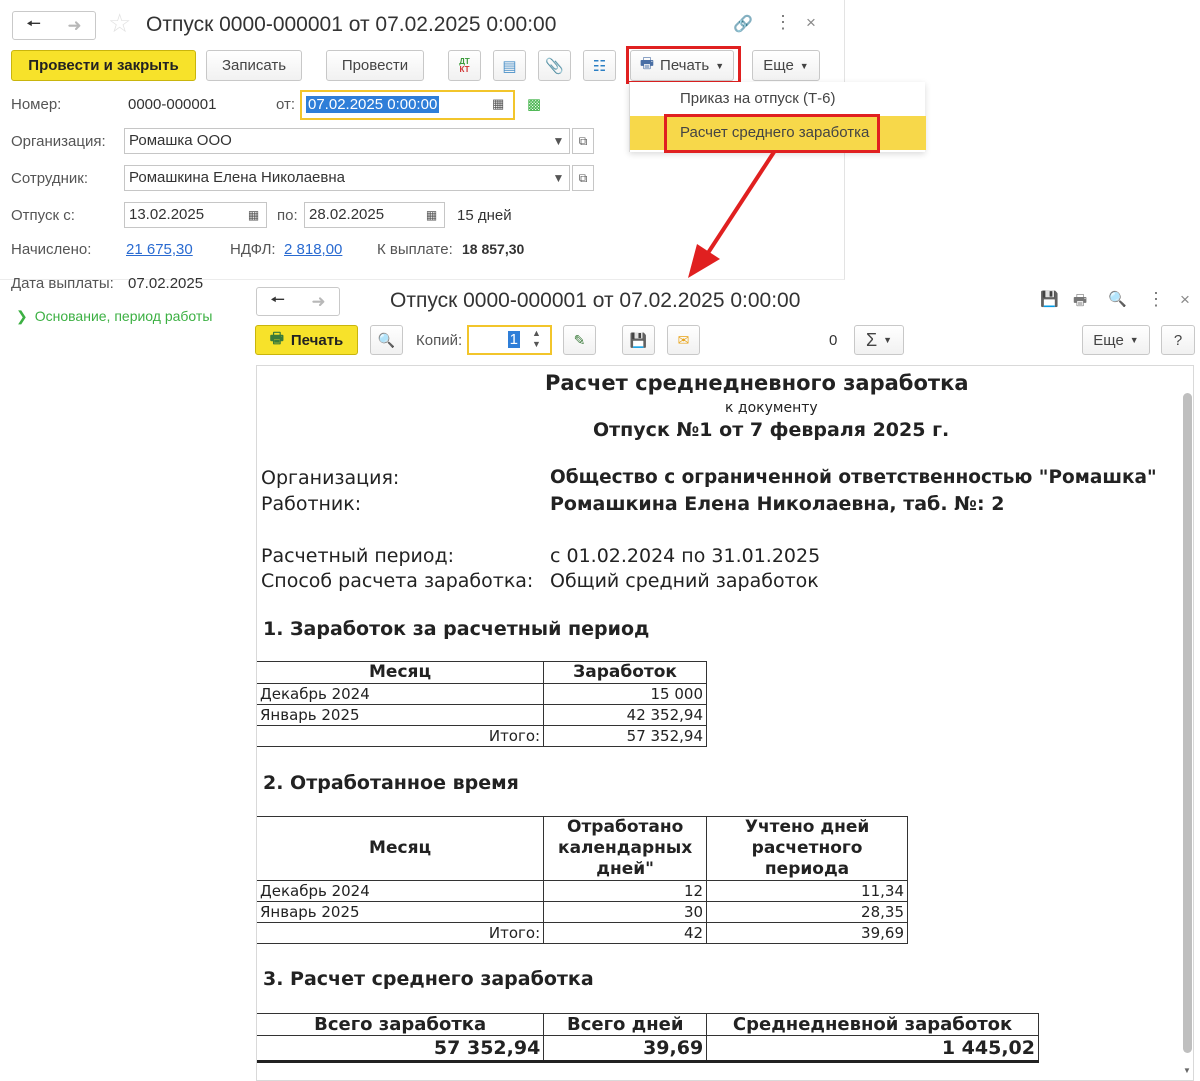 The height and width of the screenshot is (1081, 1200). What do you see at coordinates (509, 65) in the screenshot?
I see `report-list-icon: ▤` at bounding box center [509, 65].